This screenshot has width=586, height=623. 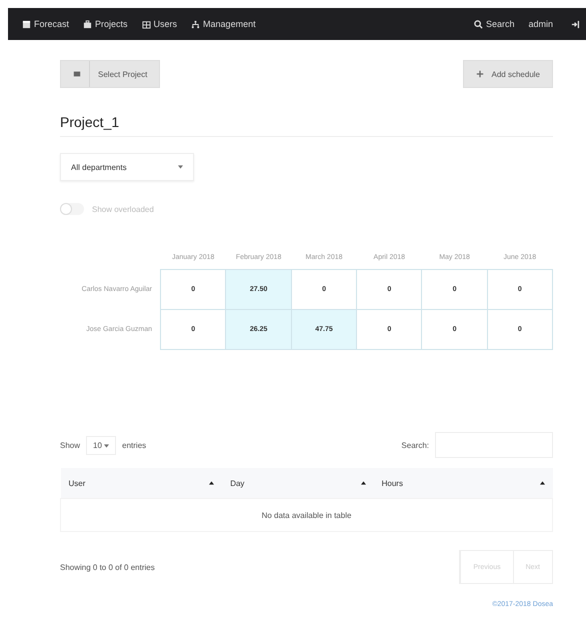 What do you see at coordinates (101, 445) in the screenshot?
I see `entries-select: 10` at bounding box center [101, 445].